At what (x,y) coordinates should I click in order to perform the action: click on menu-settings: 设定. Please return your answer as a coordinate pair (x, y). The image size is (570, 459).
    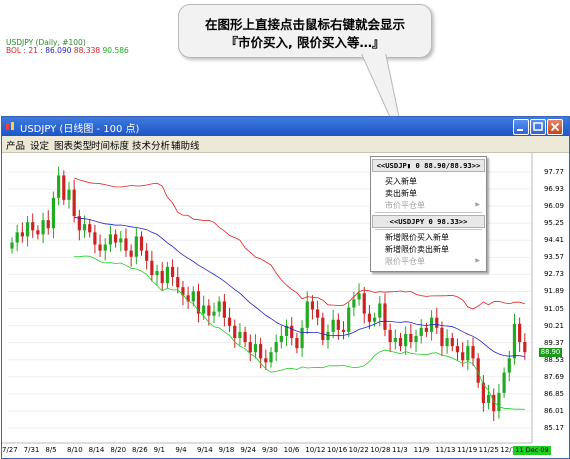
    Looking at the image, I should click on (39, 145).